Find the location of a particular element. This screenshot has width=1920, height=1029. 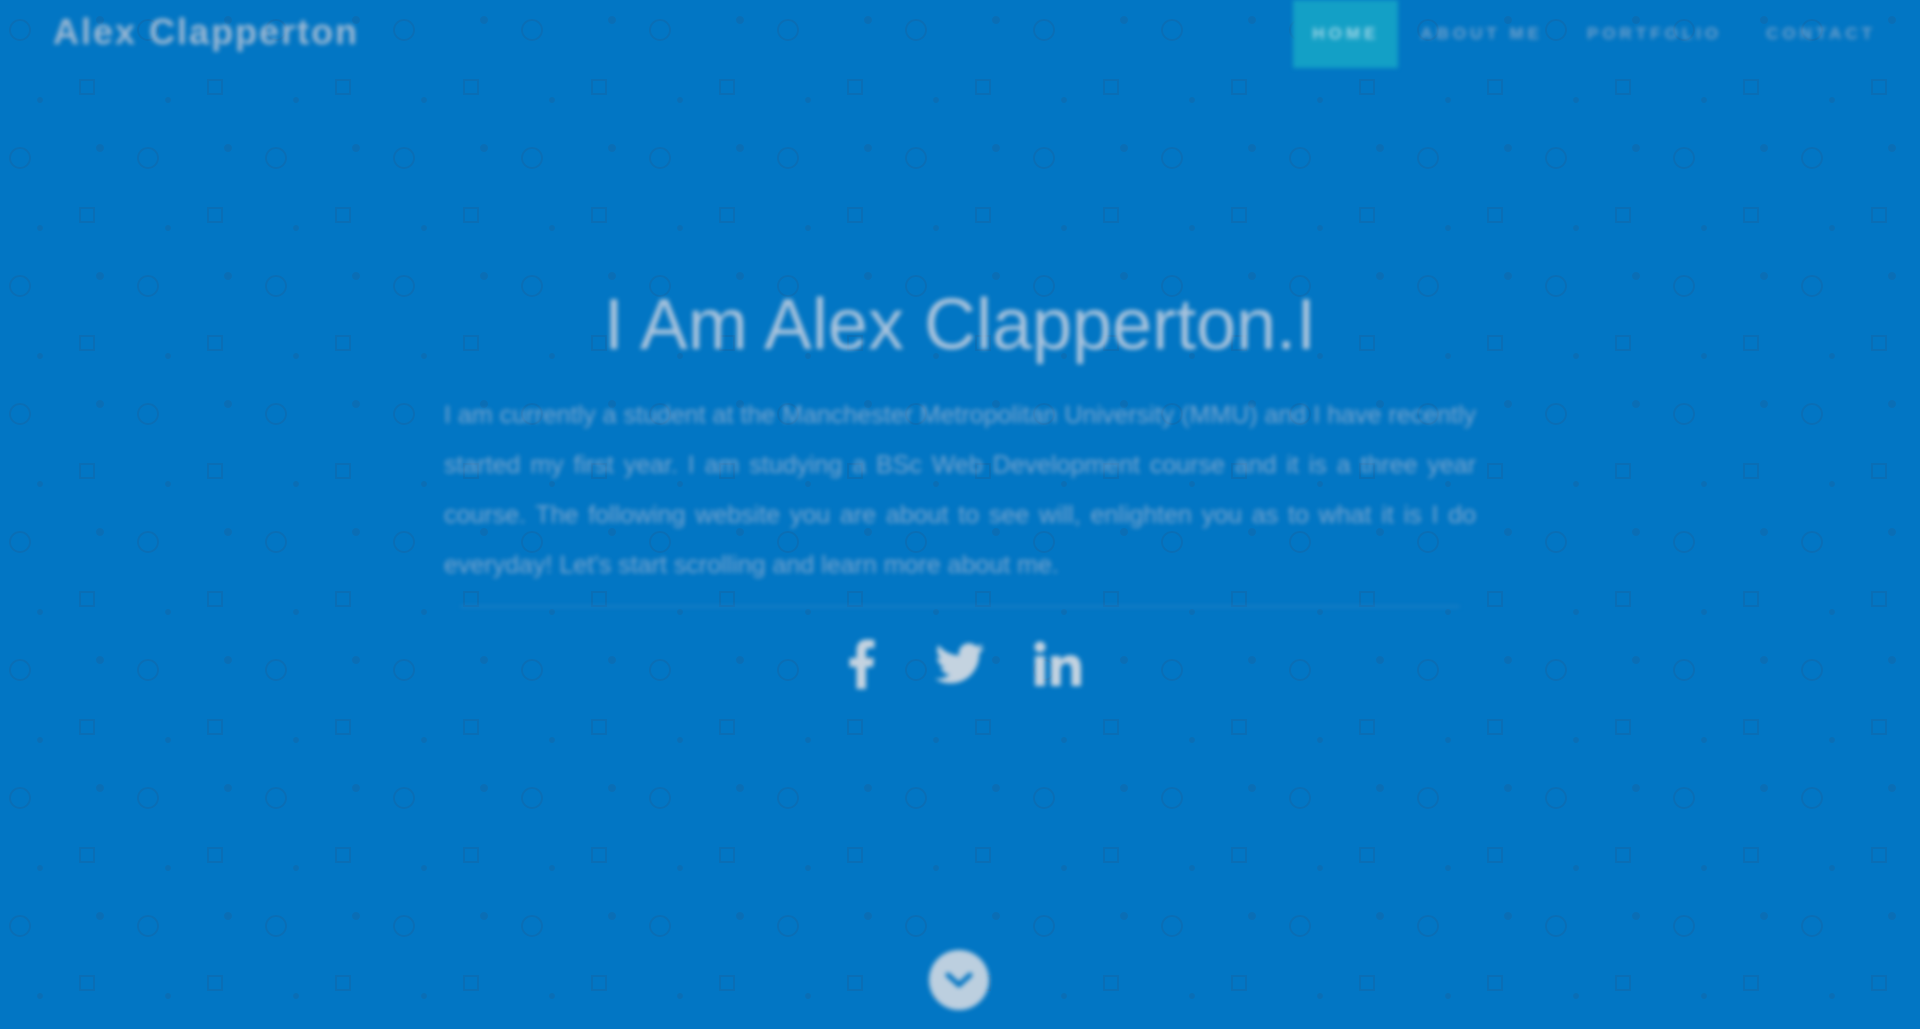

social-links is located at coordinates (960, 664).